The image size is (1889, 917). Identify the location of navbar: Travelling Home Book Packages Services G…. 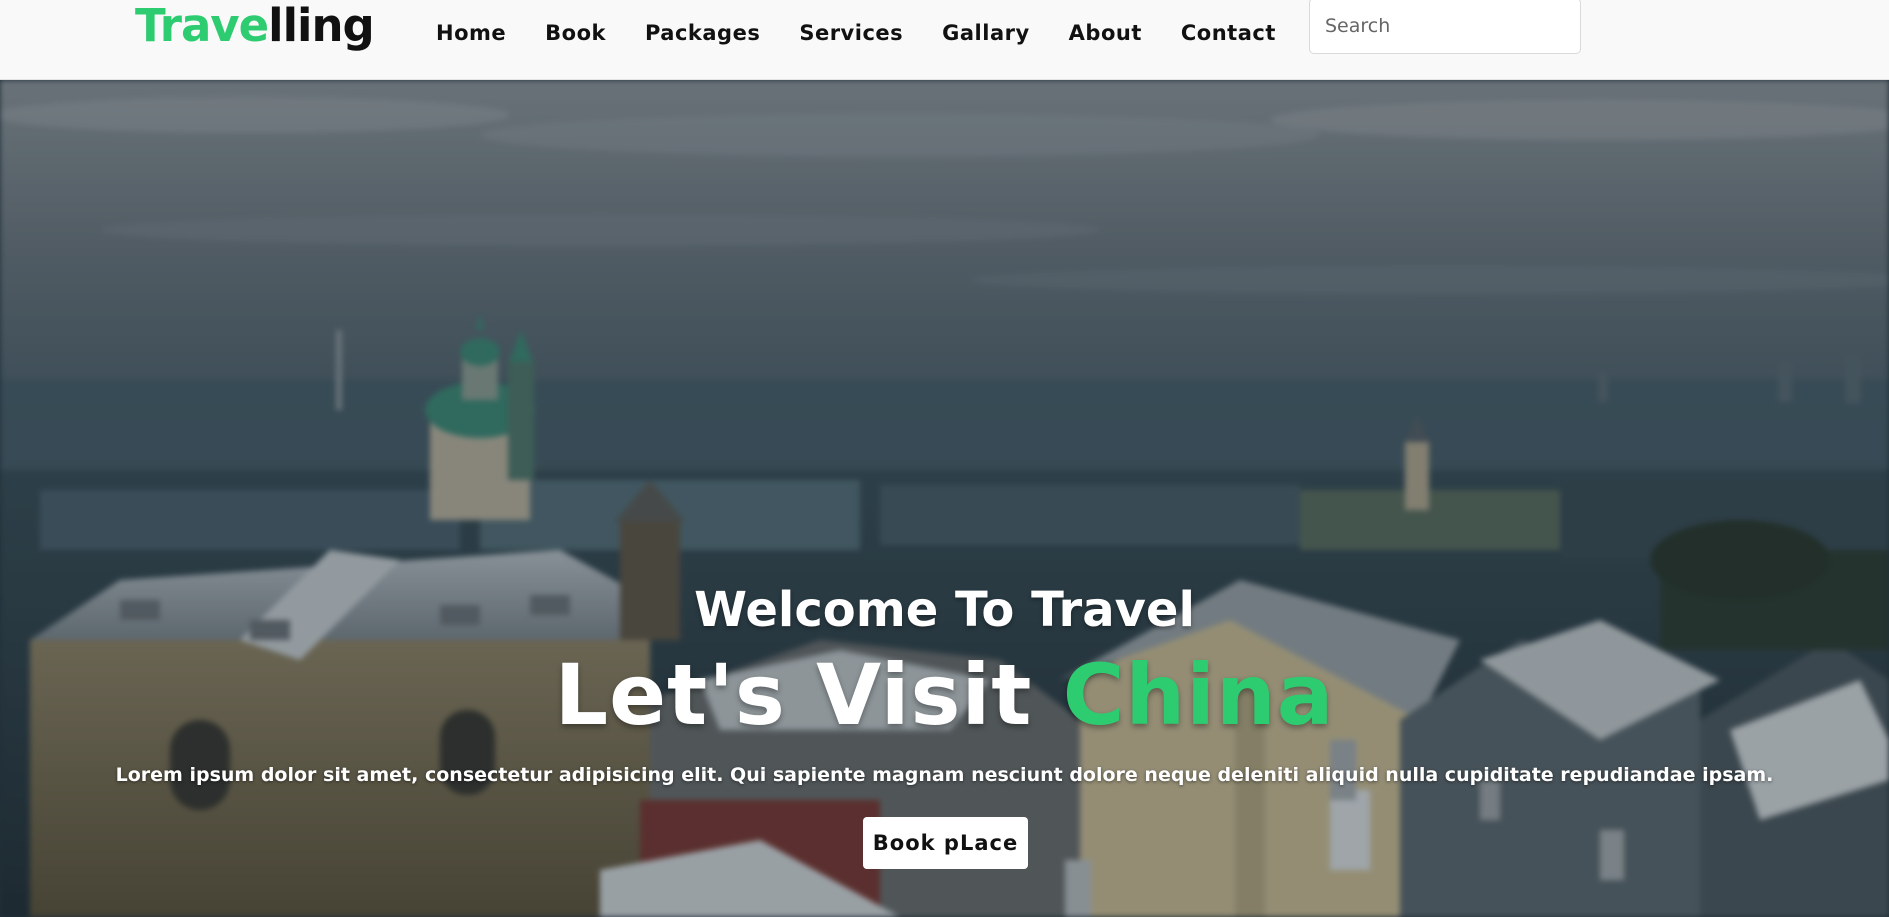
(944, 40).